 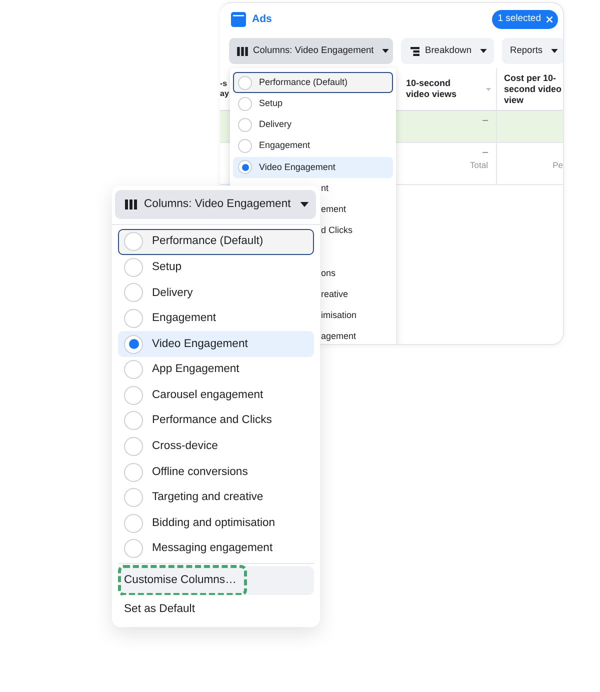 I want to click on breakdown-button: Breakdown, so click(x=447, y=51).